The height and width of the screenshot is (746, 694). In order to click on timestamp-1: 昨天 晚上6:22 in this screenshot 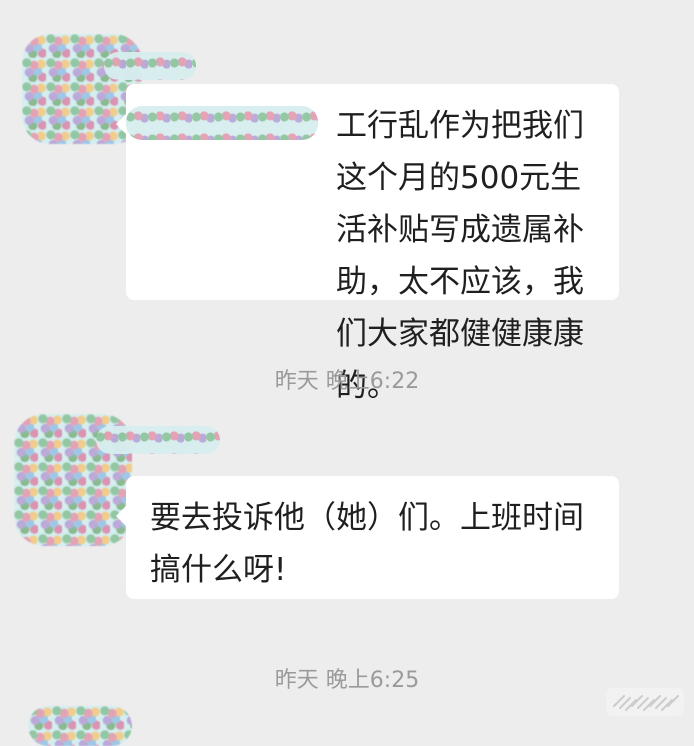, I will do `click(347, 381)`.